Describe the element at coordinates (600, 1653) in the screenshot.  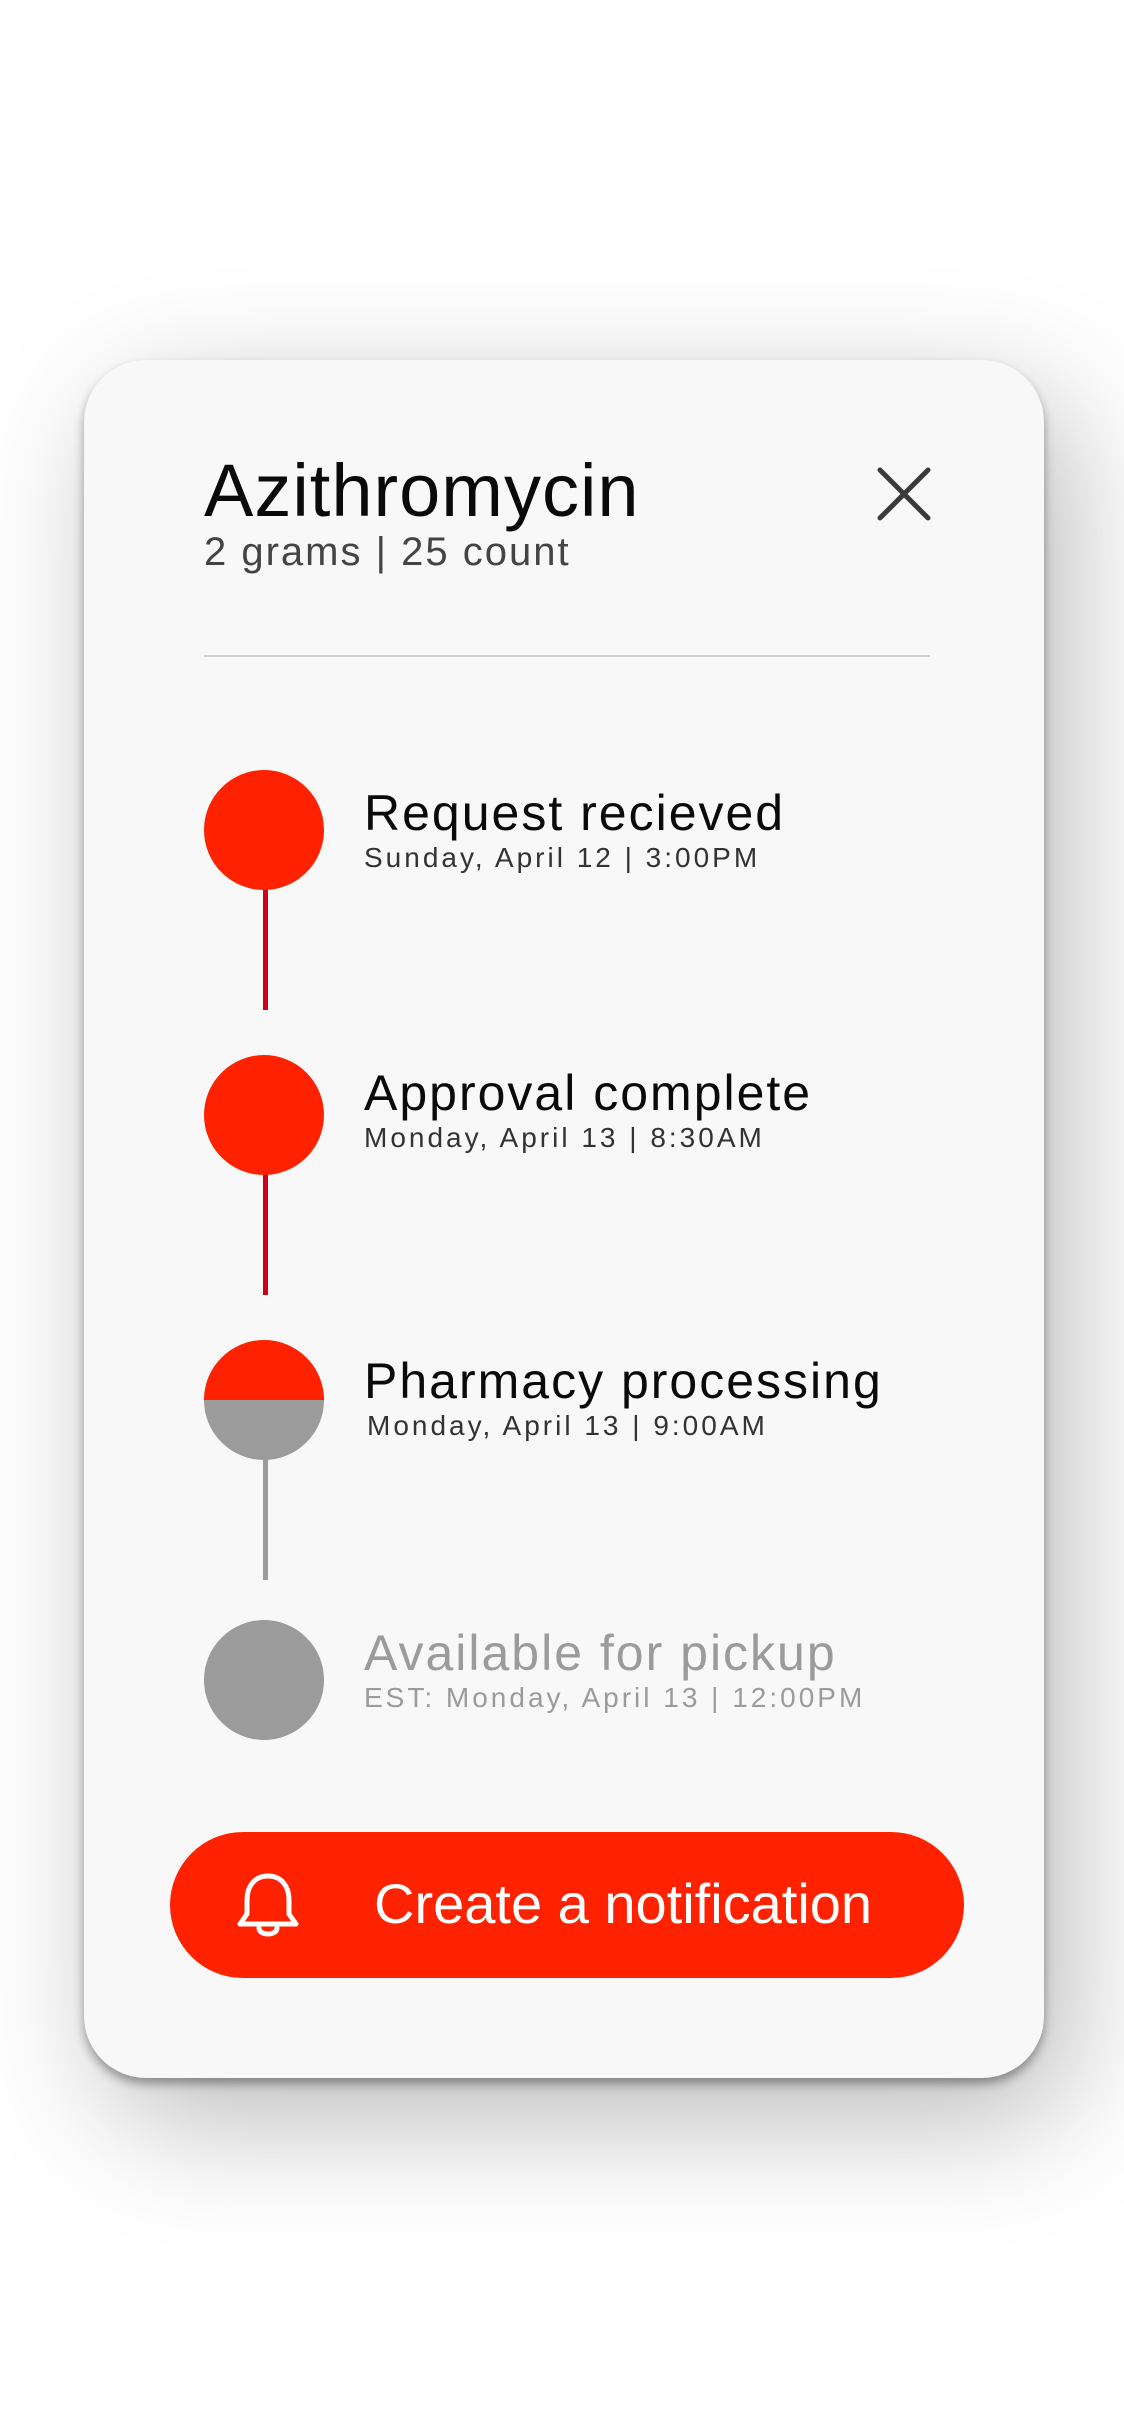
I see `step-title: Available for pickup` at that location.